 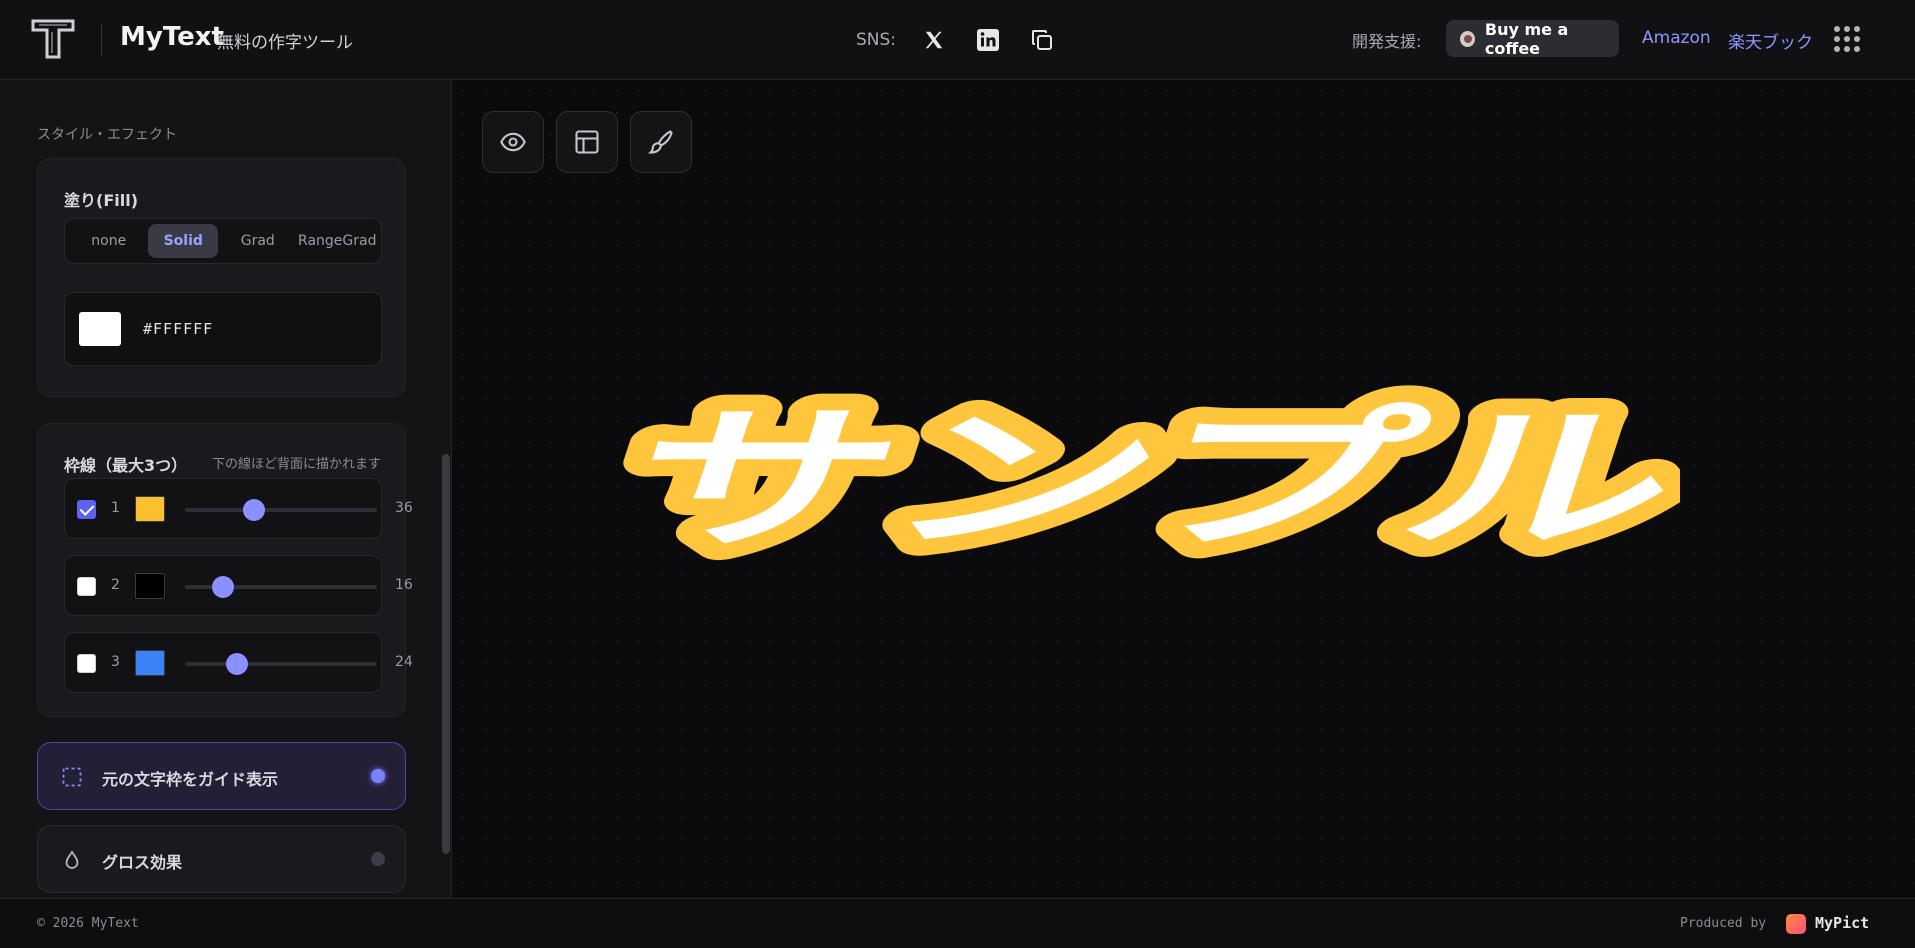 What do you see at coordinates (378, 776) in the screenshot?
I see `guide-toggle-indicator` at bounding box center [378, 776].